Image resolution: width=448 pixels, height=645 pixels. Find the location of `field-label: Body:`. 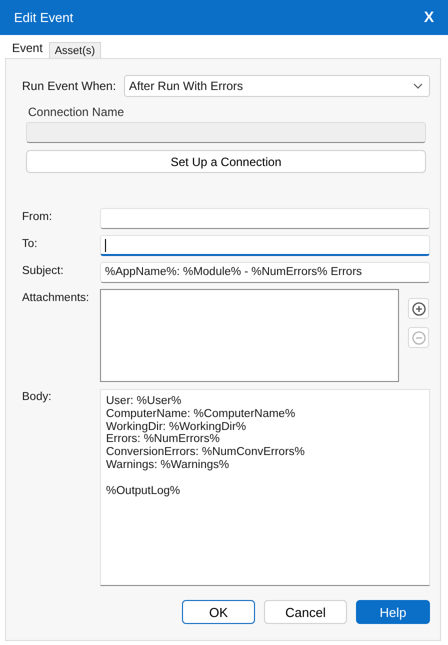

field-label: Body: is located at coordinates (37, 396).